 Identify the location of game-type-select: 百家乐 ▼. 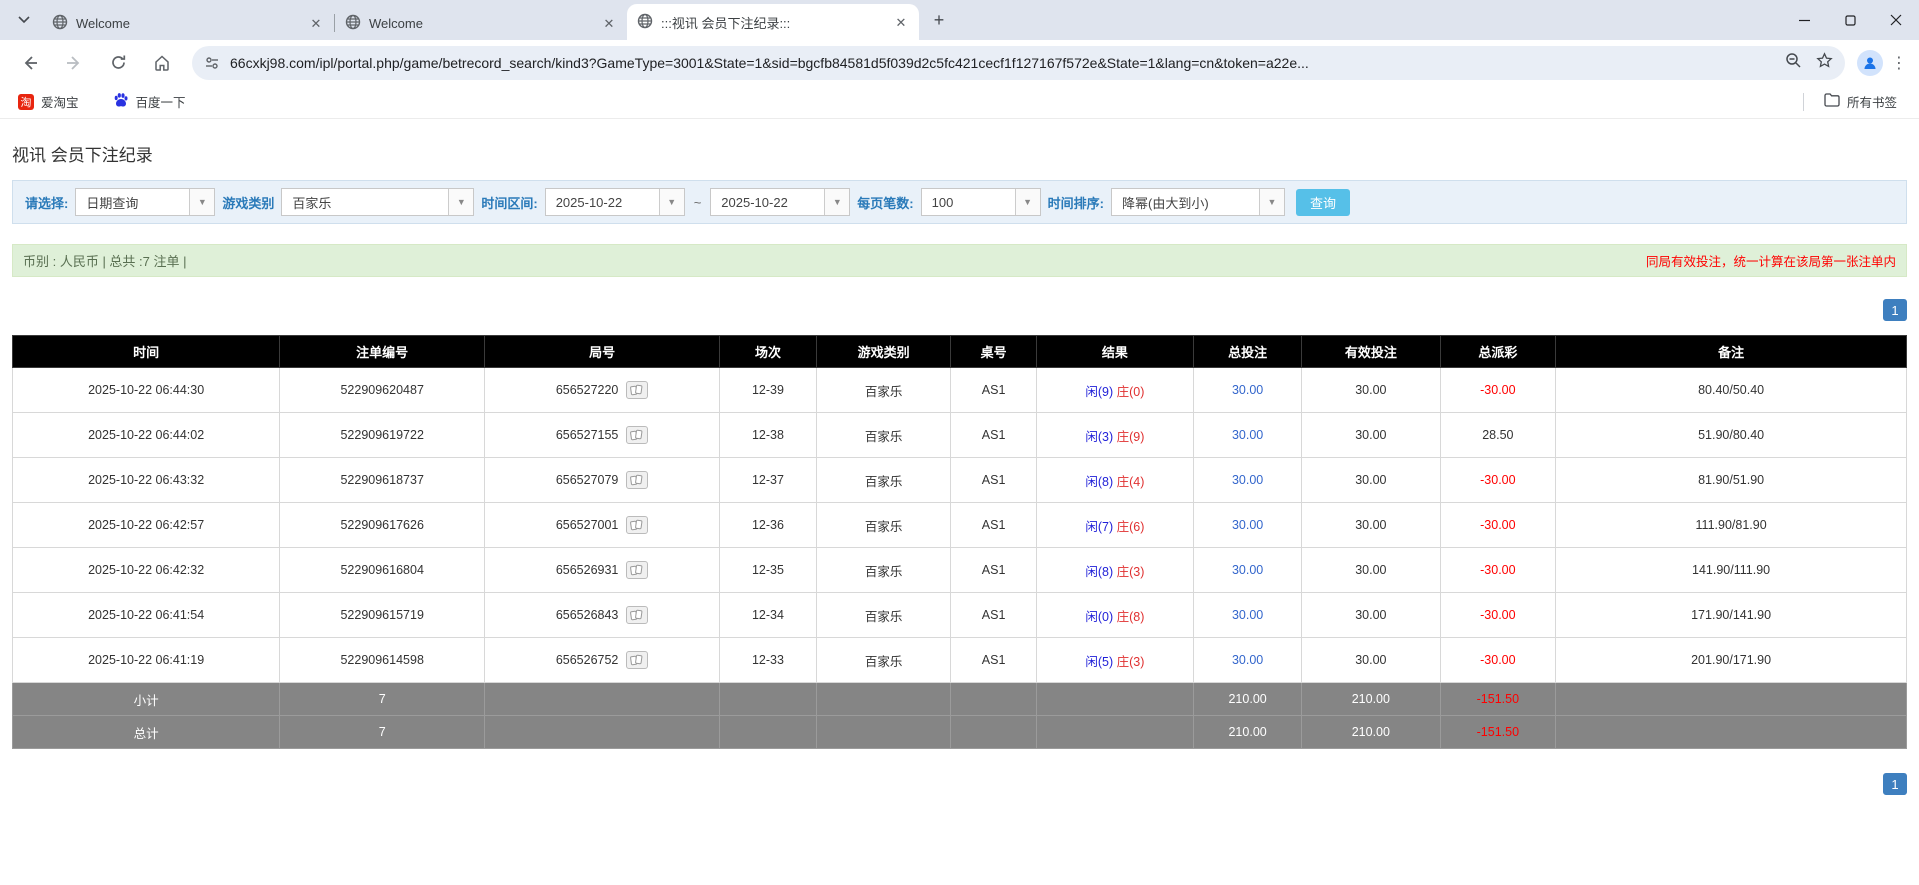
(378, 202).